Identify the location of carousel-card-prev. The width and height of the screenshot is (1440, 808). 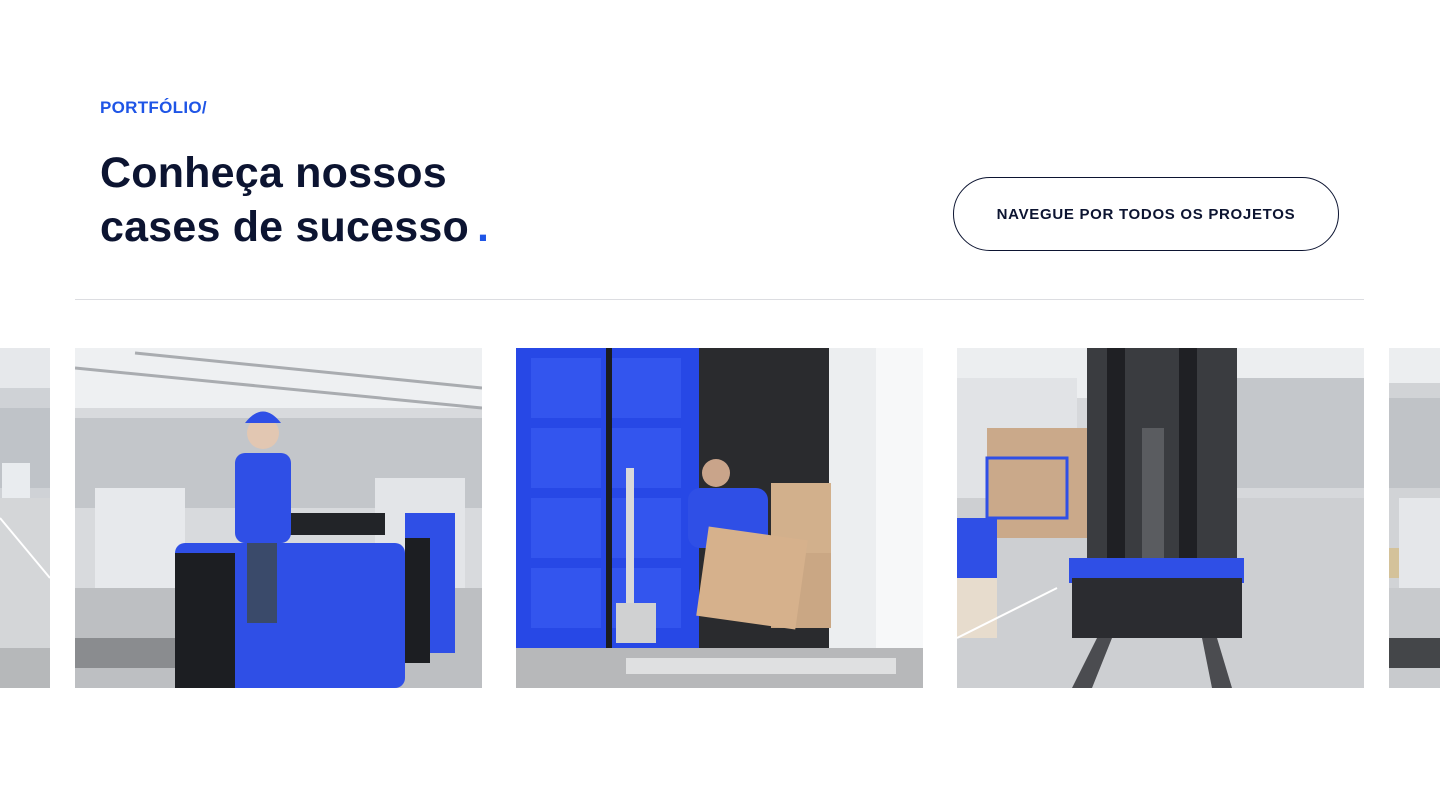
(25, 518).